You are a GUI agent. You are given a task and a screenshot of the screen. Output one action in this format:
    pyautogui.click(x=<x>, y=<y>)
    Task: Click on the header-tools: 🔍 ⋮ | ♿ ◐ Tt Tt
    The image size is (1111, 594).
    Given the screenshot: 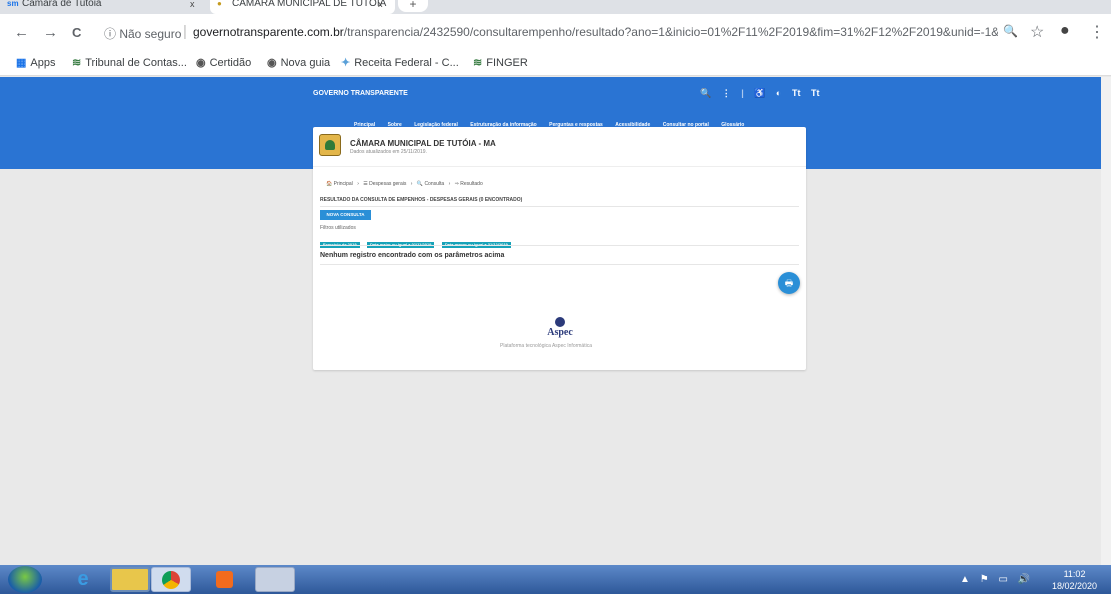 What is the action you would take?
    pyautogui.click(x=764, y=93)
    